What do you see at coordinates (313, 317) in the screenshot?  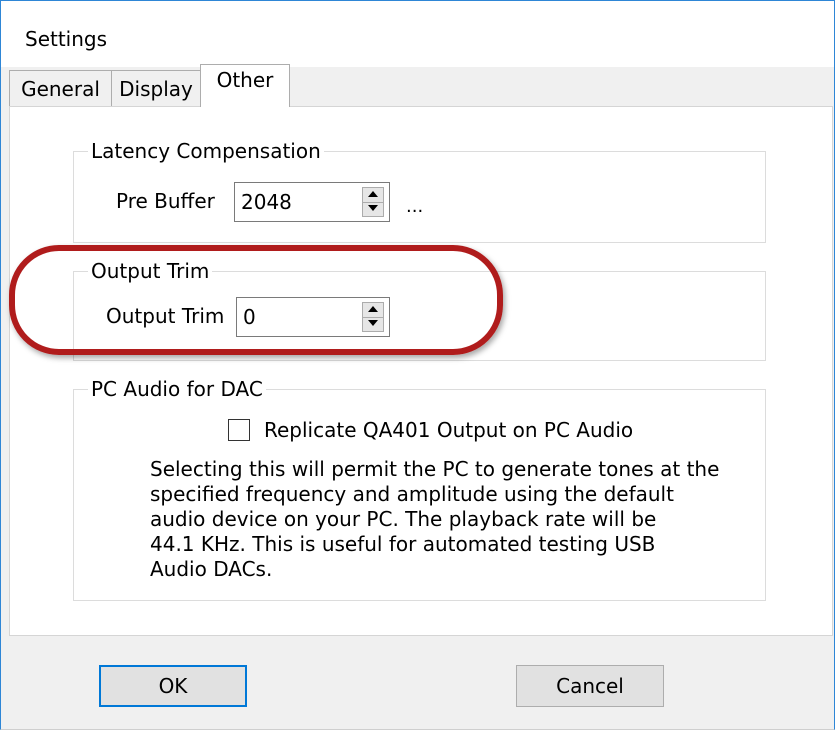 I see `output-trim-spinner: 0` at bounding box center [313, 317].